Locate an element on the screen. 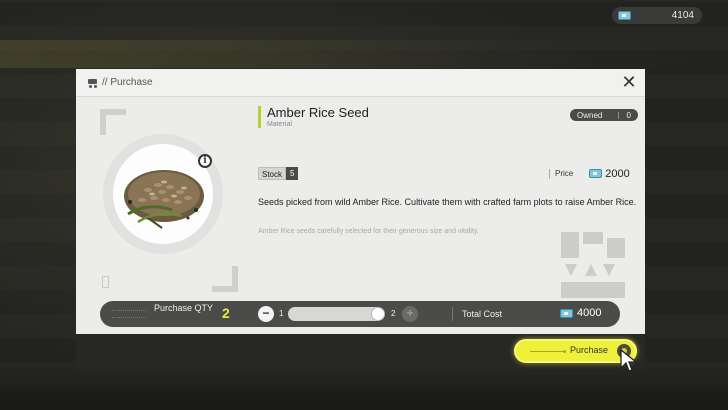 The height and width of the screenshot is (410, 728). plus-icon: + is located at coordinates (410, 313).